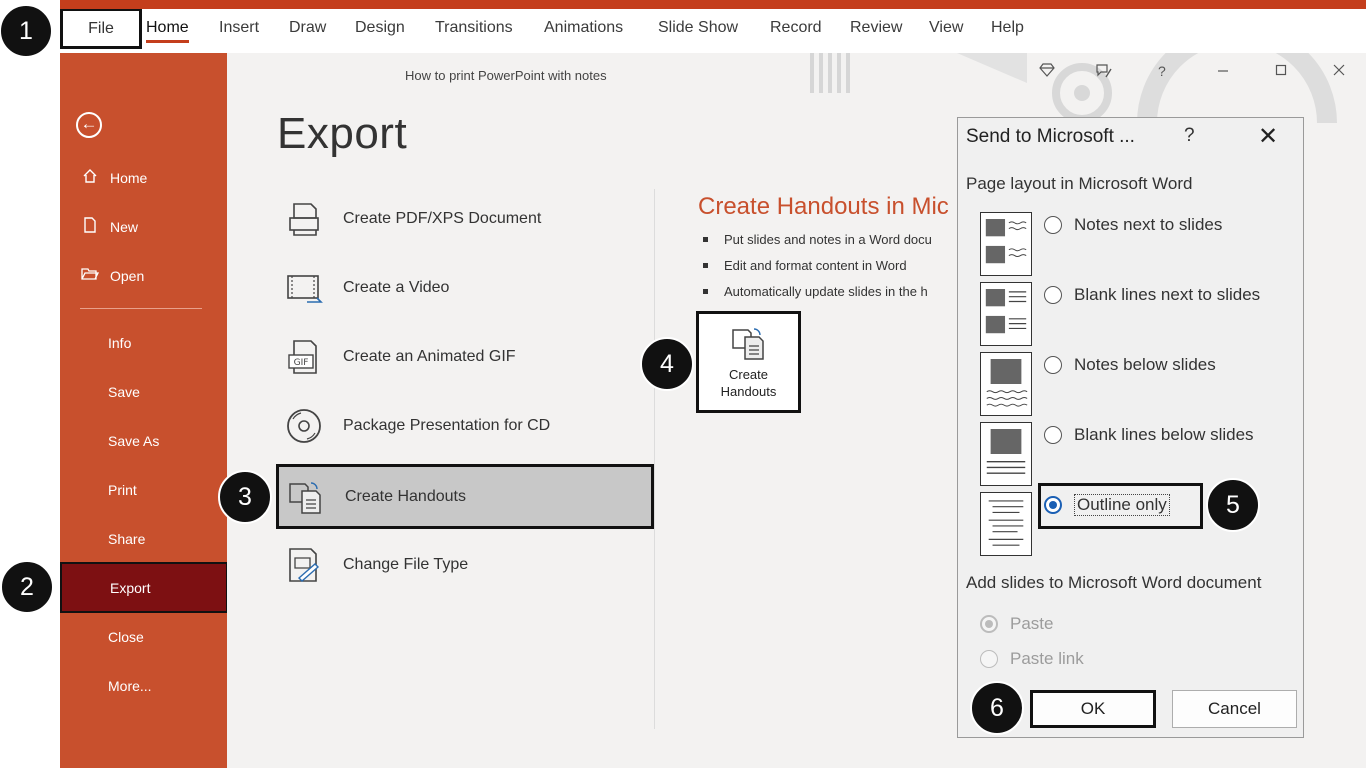 This screenshot has width=1366, height=768. Describe the element at coordinates (698, 28) in the screenshot. I see `tab-slide-show: Slide Show` at that location.